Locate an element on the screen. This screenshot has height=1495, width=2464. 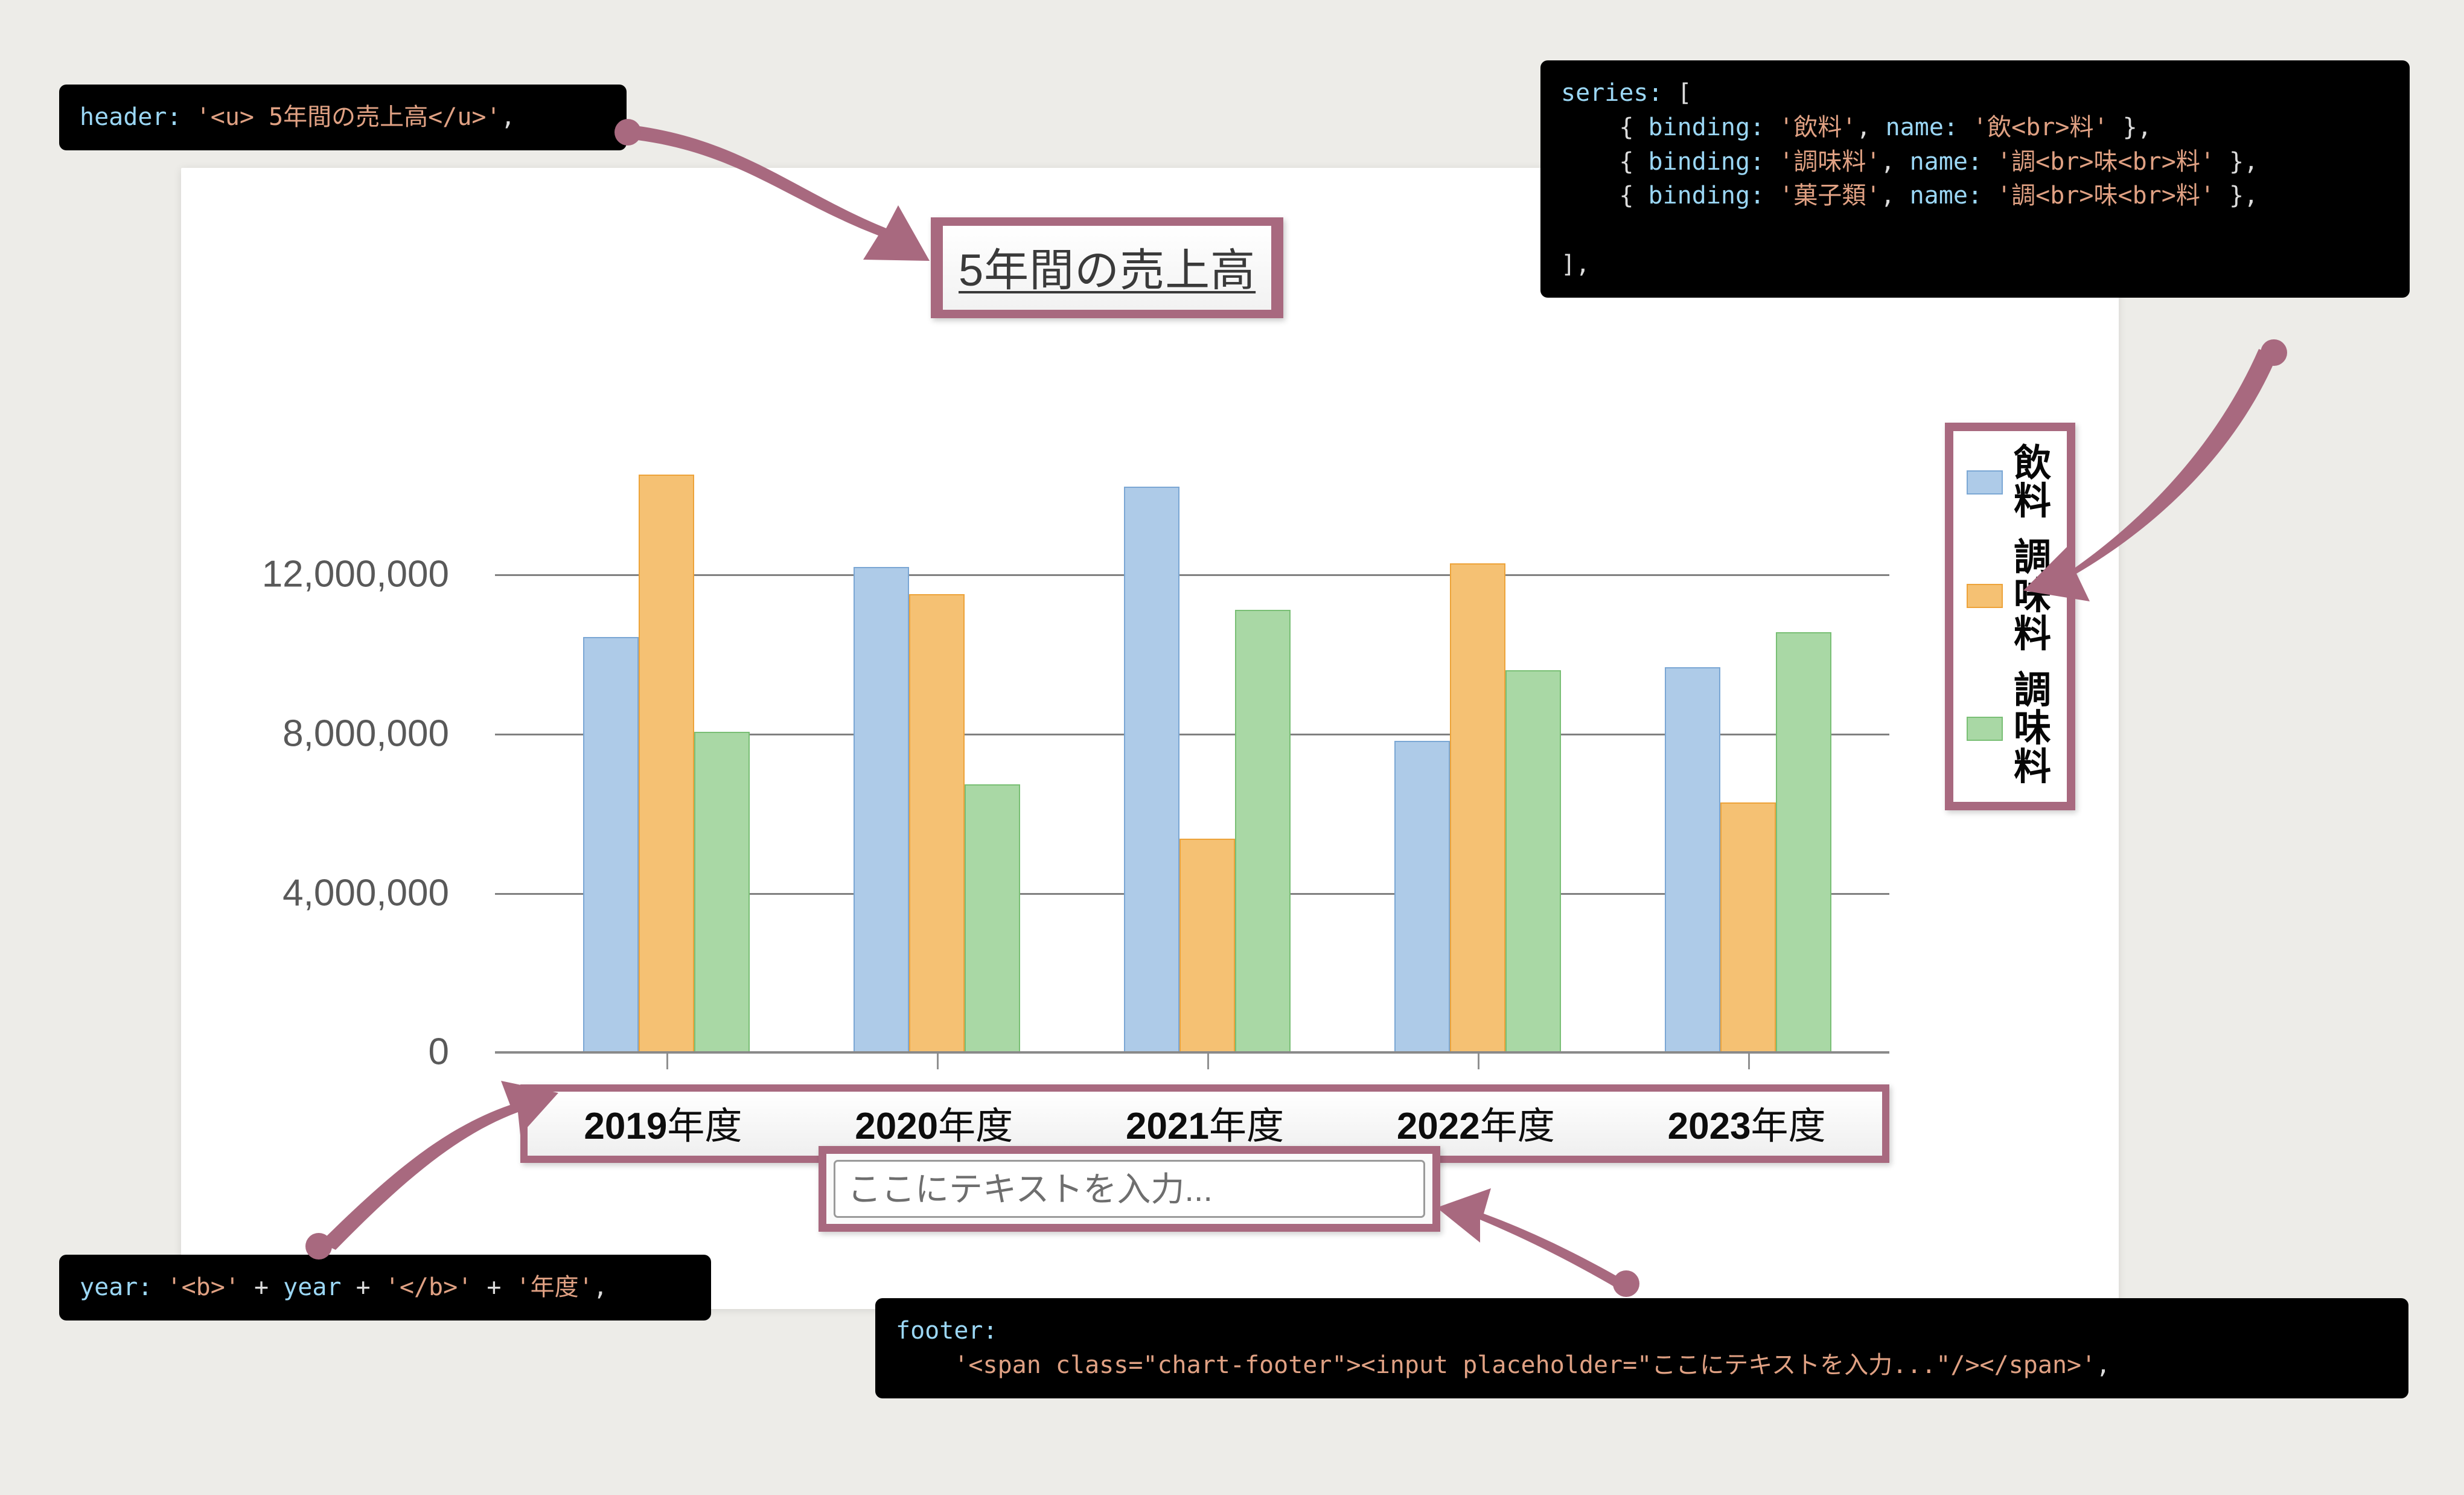
code-key: header: is located at coordinates (131, 117).